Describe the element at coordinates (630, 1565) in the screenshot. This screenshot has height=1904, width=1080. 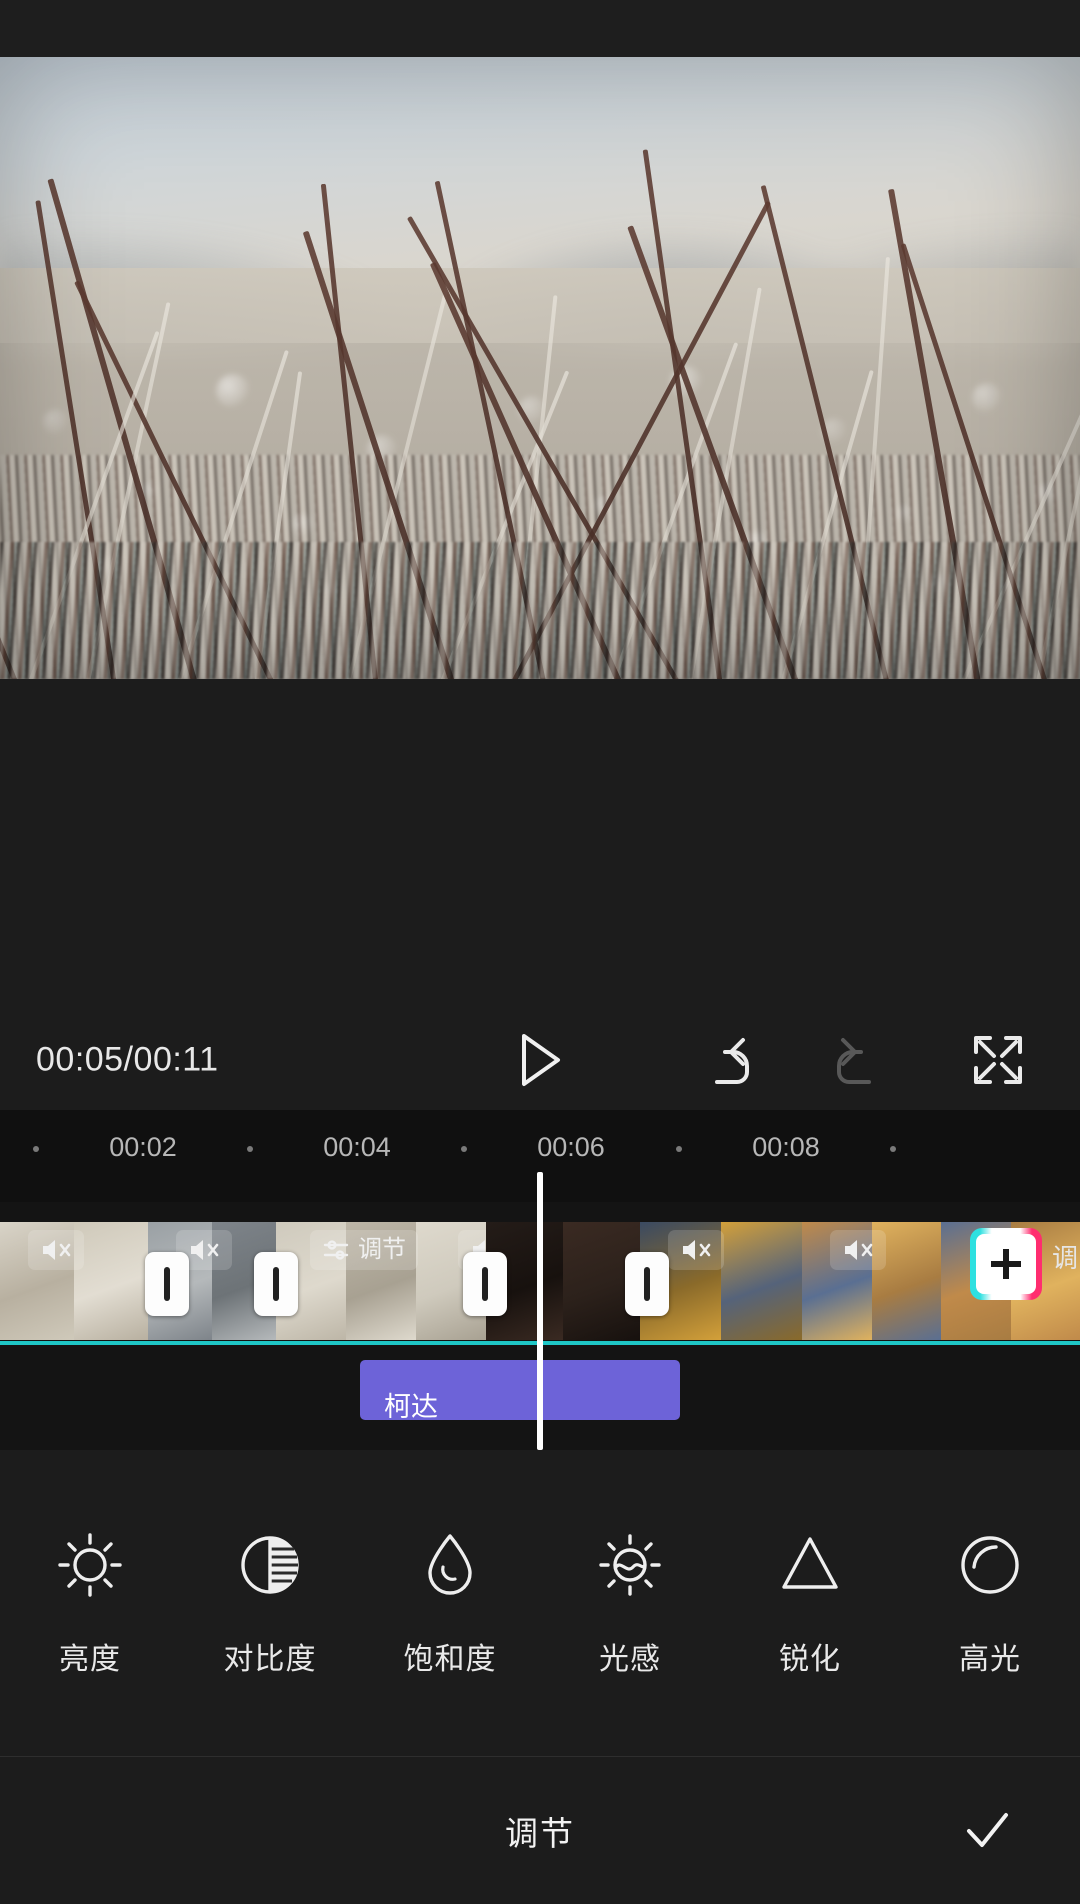
I see `sun-wave-icon` at that location.